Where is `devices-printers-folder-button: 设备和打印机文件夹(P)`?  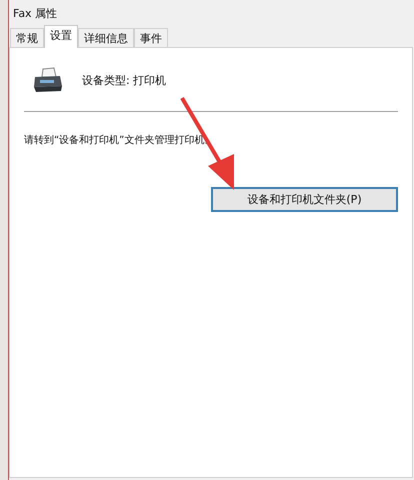 devices-printers-folder-button: 设备和打印机文件夹(P) is located at coordinates (304, 199).